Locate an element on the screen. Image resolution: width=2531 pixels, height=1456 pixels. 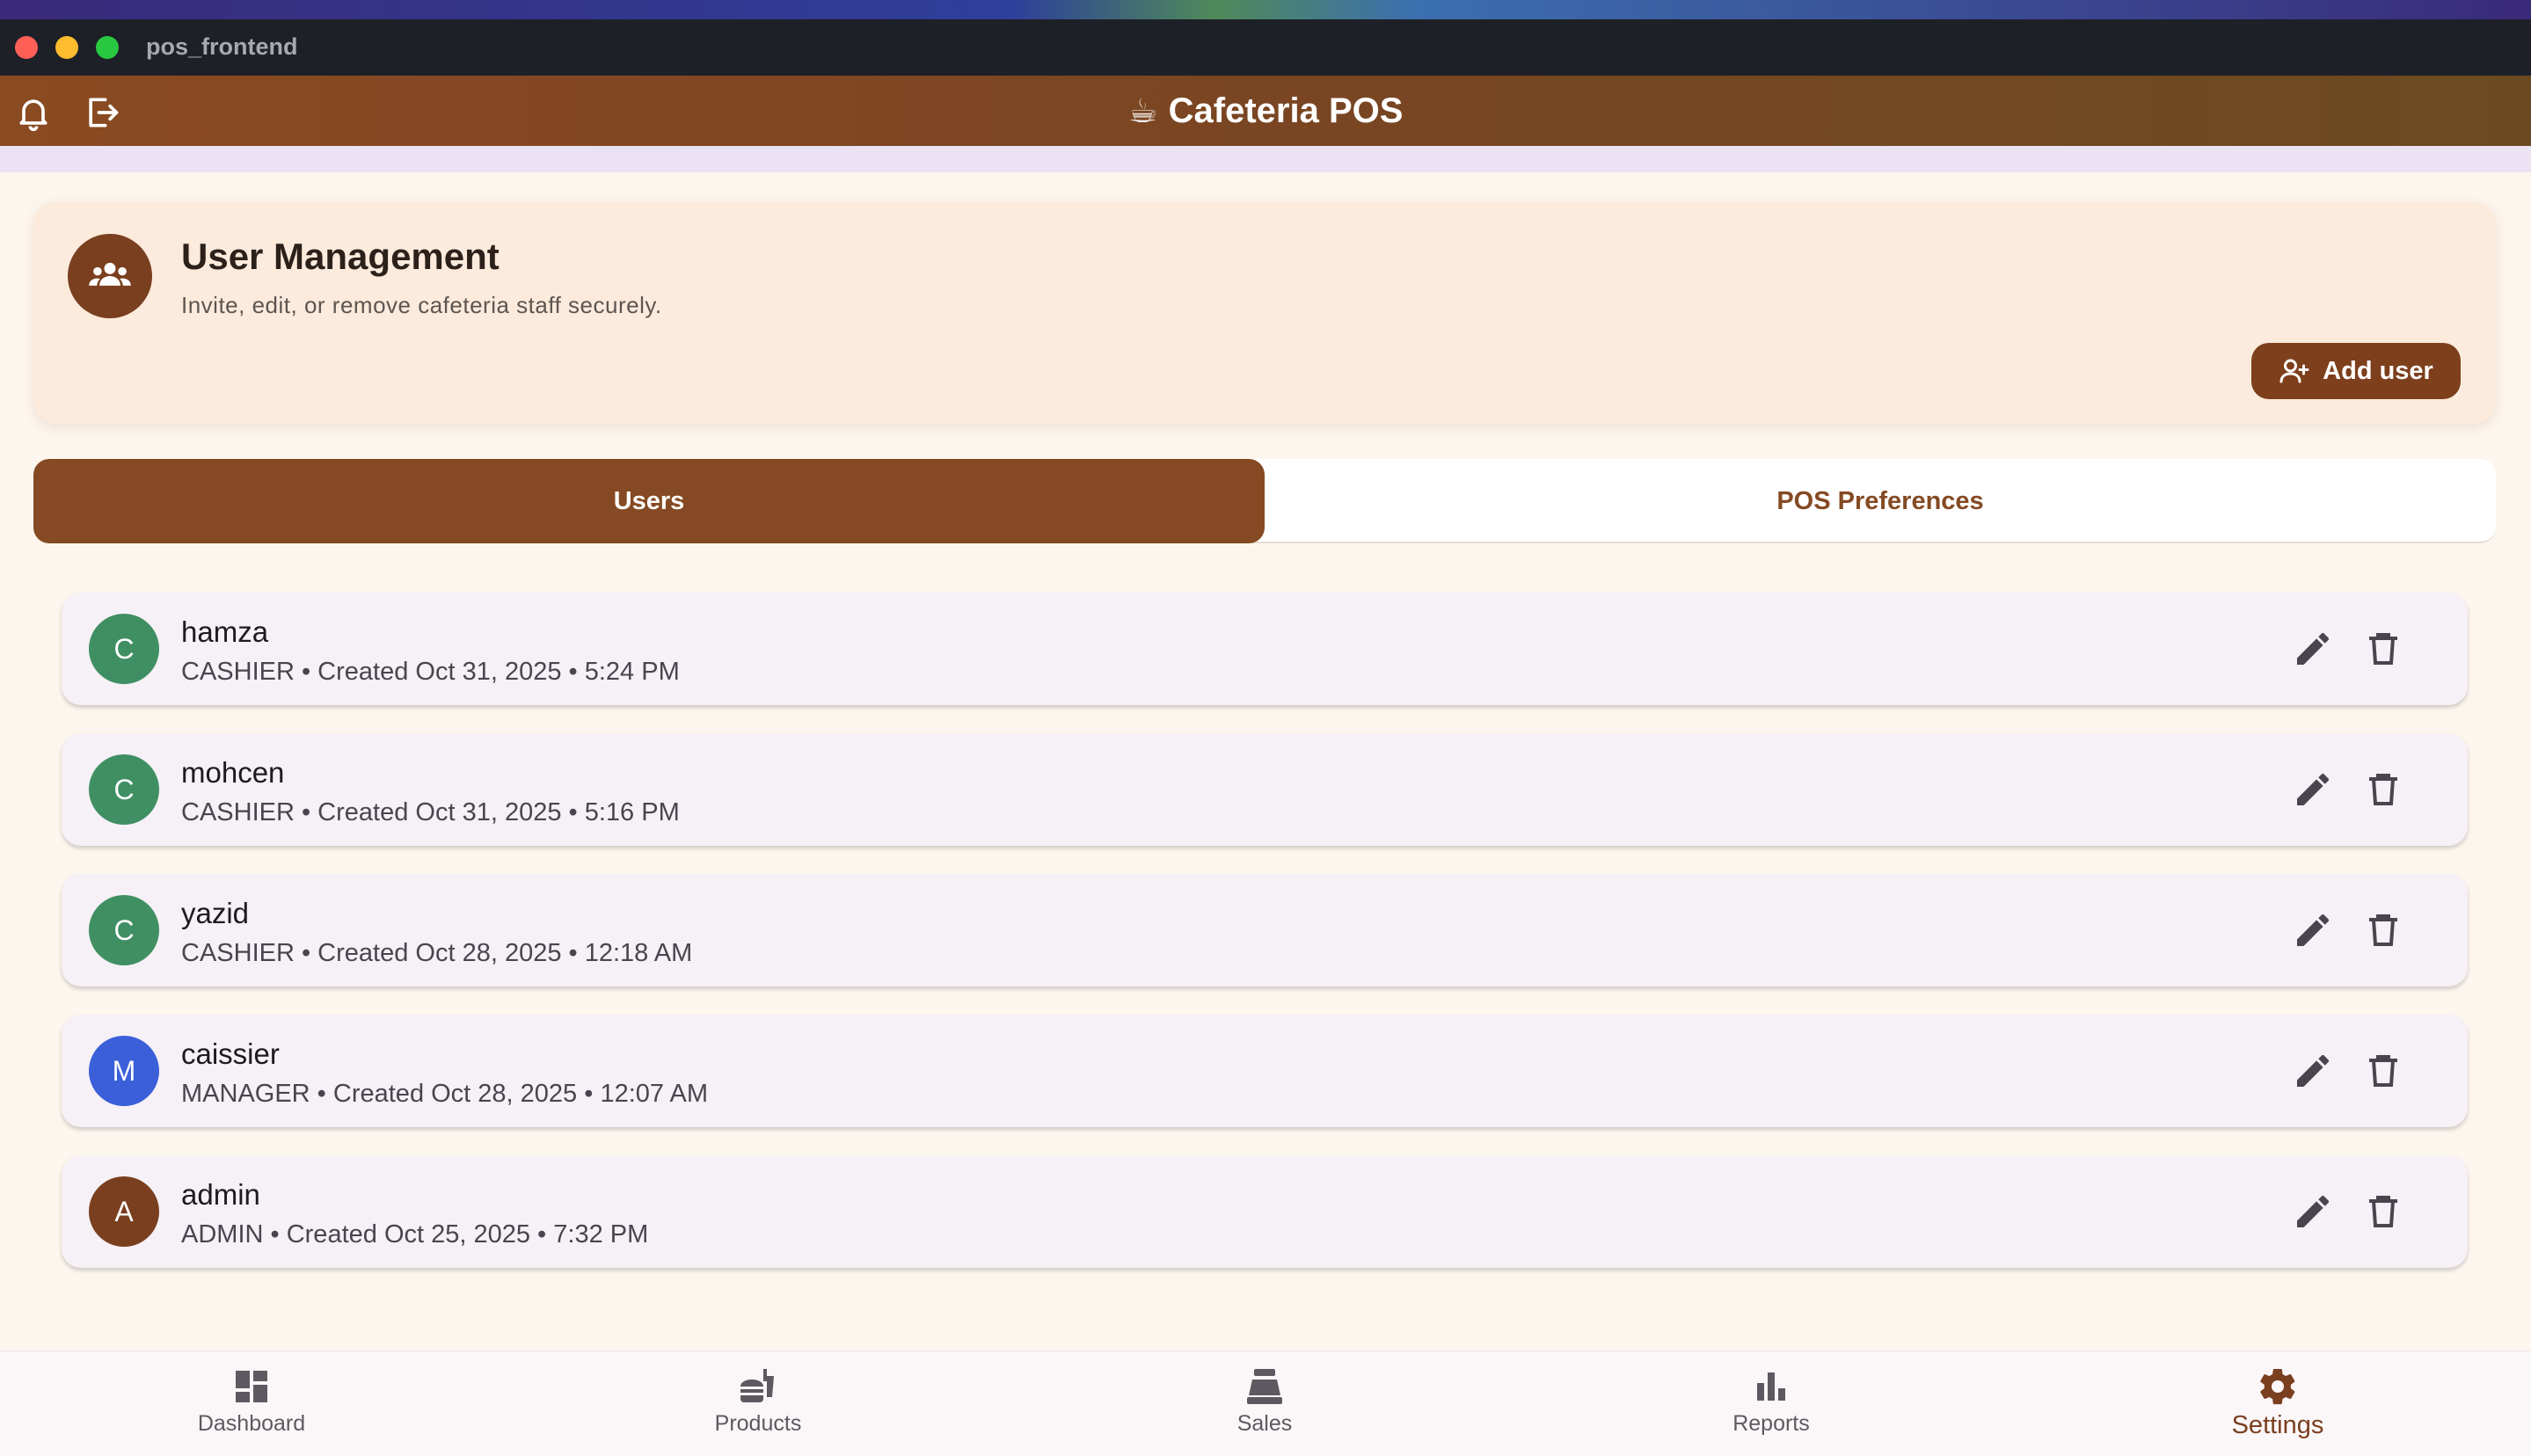
user-name: hamza is located at coordinates (225, 631).